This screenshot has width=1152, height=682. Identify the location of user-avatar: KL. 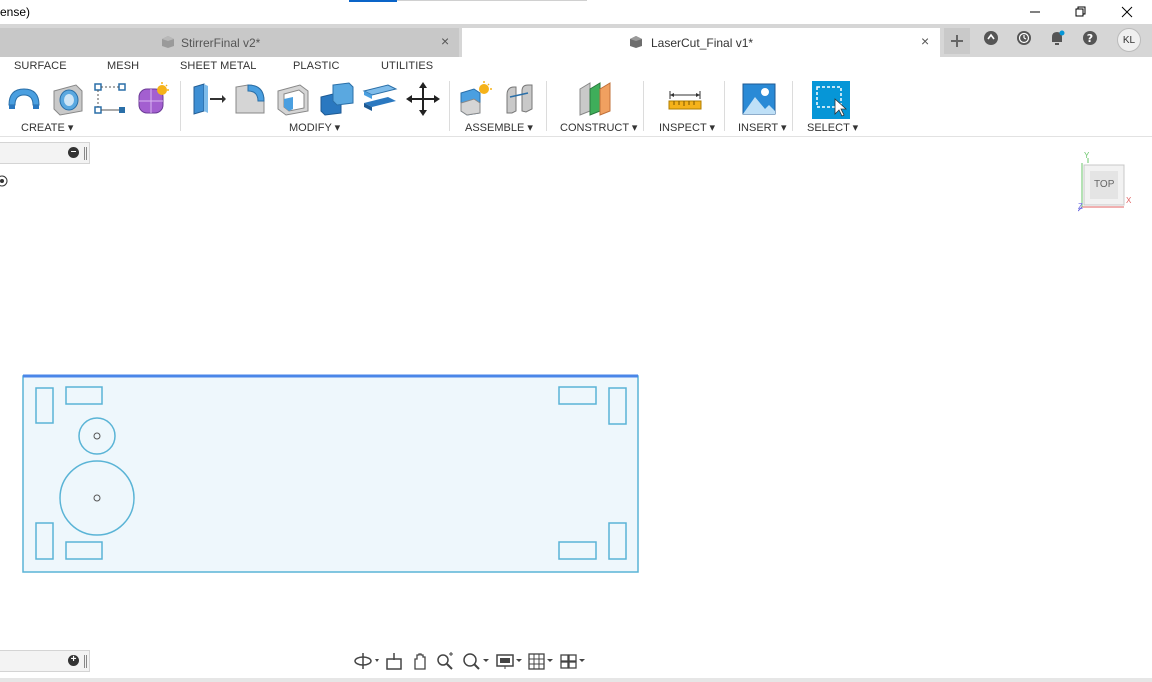
(1129, 40).